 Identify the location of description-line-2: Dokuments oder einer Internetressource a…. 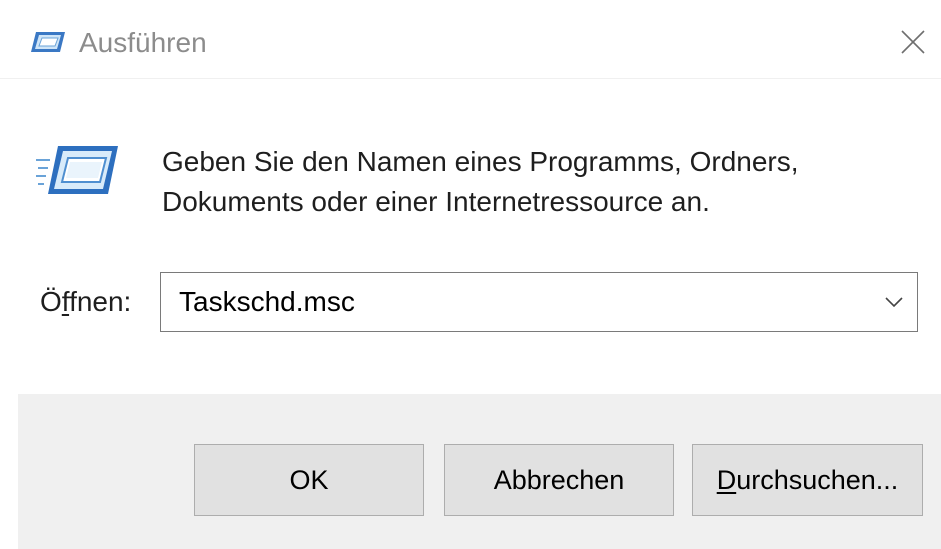
(436, 201).